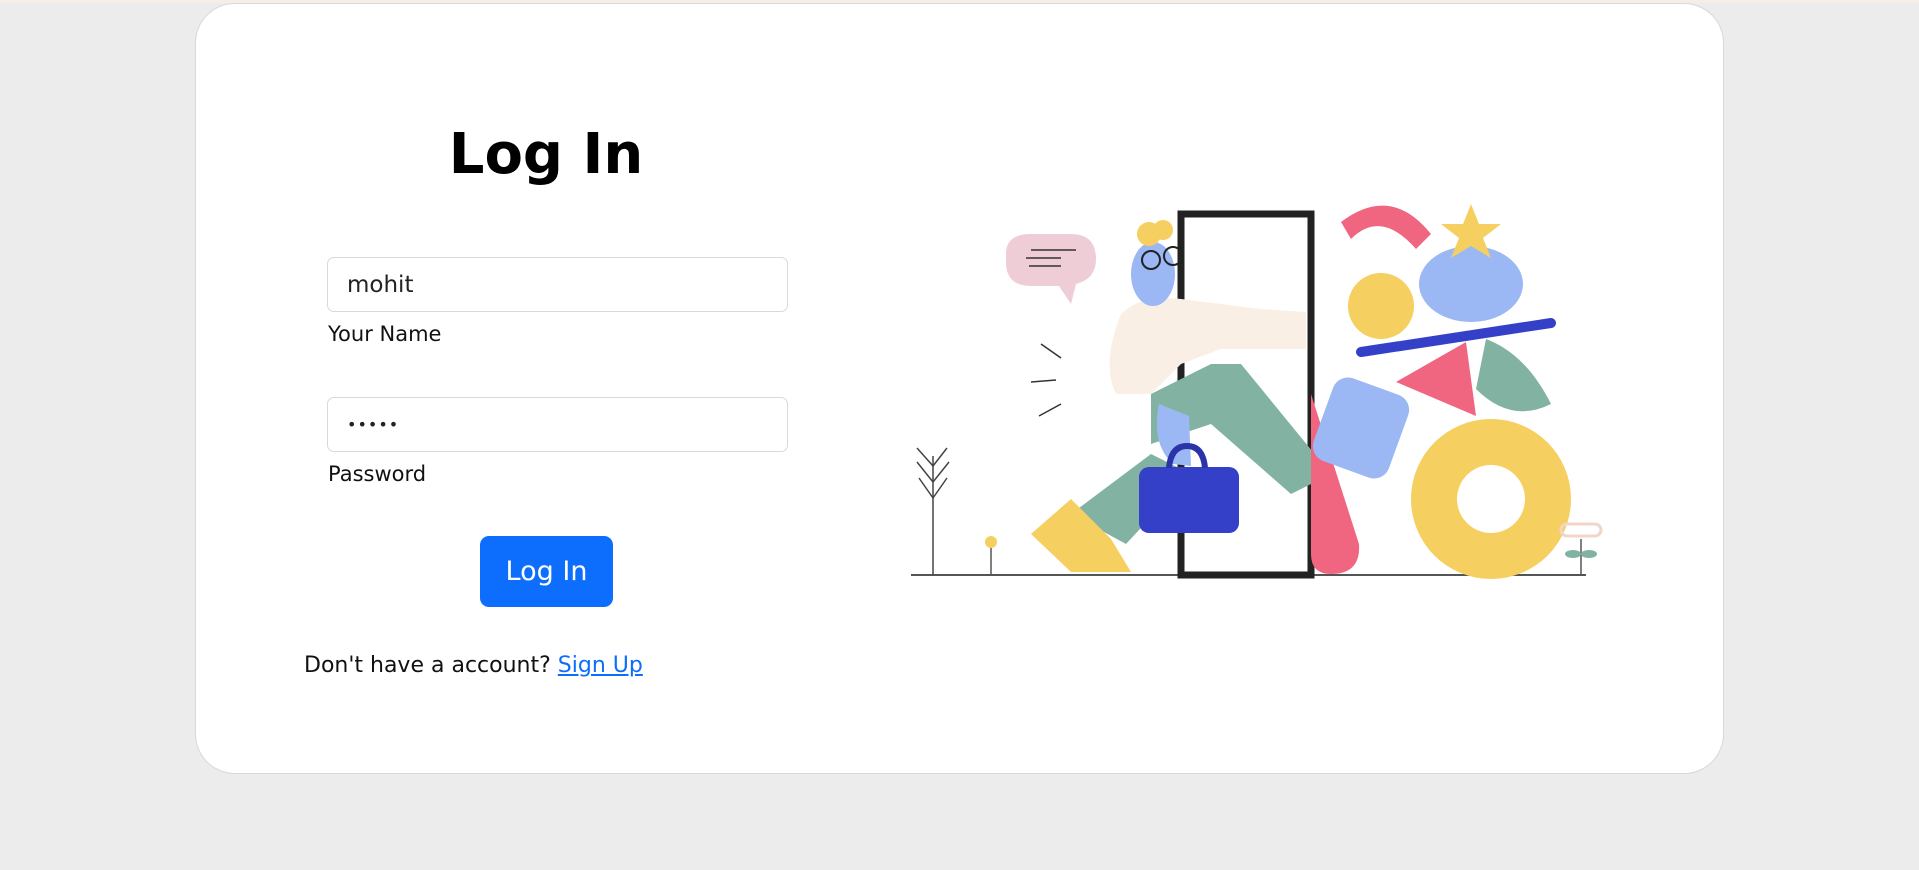  What do you see at coordinates (546, 154) in the screenshot?
I see `page-title: Log In` at bounding box center [546, 154].